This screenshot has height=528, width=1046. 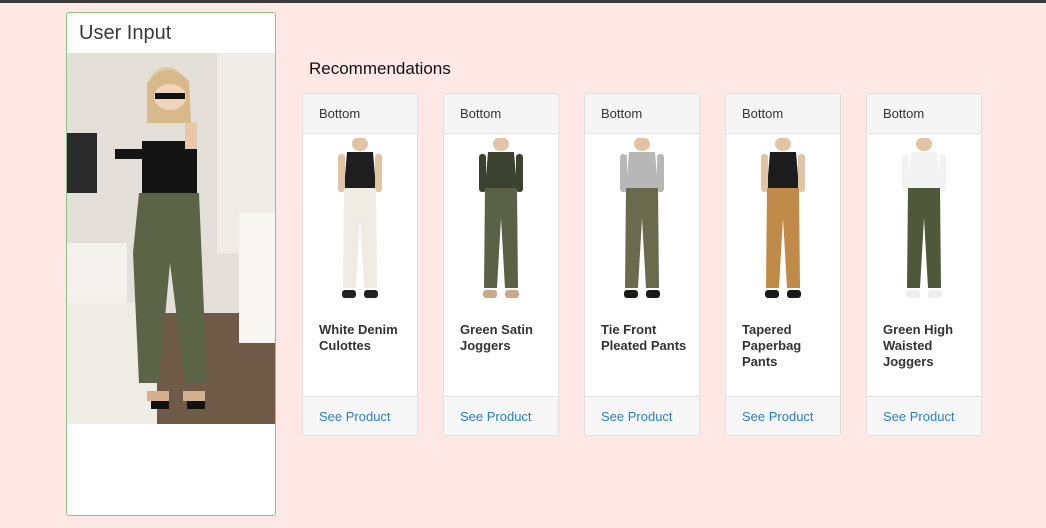 What do you see at coordinates (918, 345) in the screenshot?
I see `product-name: Green High Waisted Joggers` at bounding box center [918, 345].